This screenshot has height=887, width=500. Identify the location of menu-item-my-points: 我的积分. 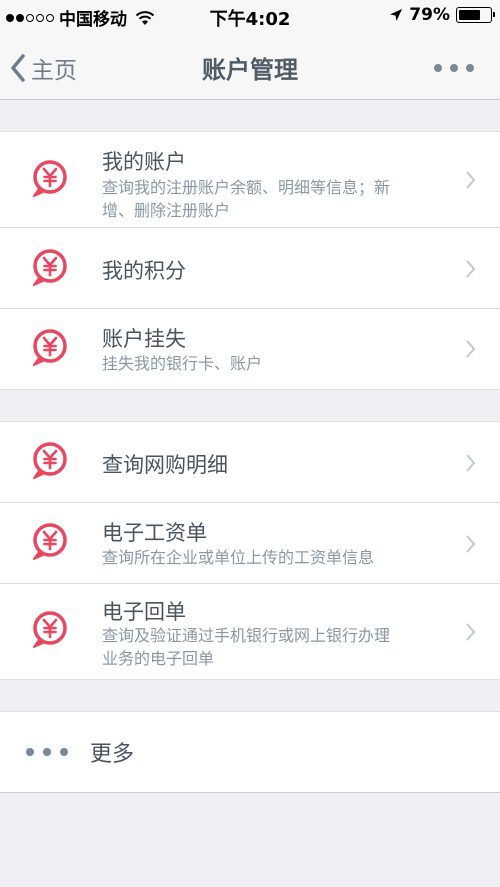
(250, 268).